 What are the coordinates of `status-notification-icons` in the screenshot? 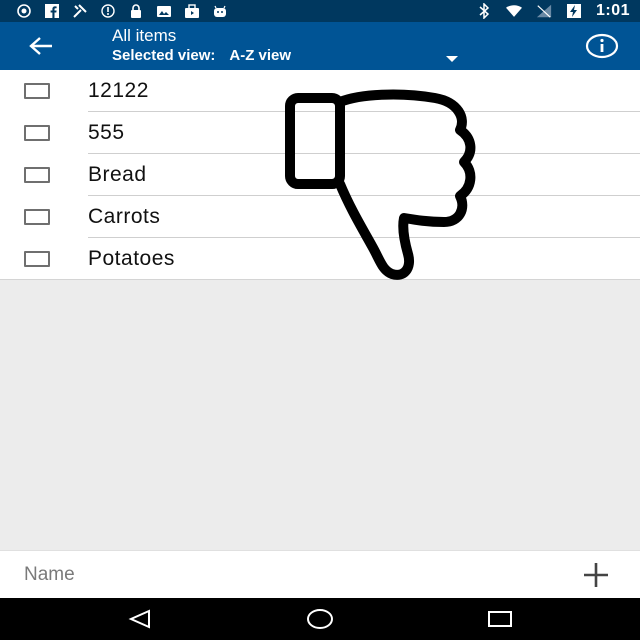 It's located at (122, 11).